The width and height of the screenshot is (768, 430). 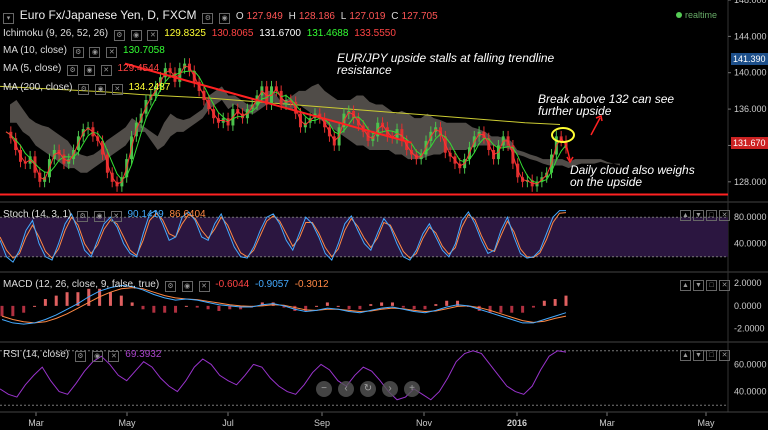 I want to click on macd-line-value: -0.9057, so click(x=272, y=284).